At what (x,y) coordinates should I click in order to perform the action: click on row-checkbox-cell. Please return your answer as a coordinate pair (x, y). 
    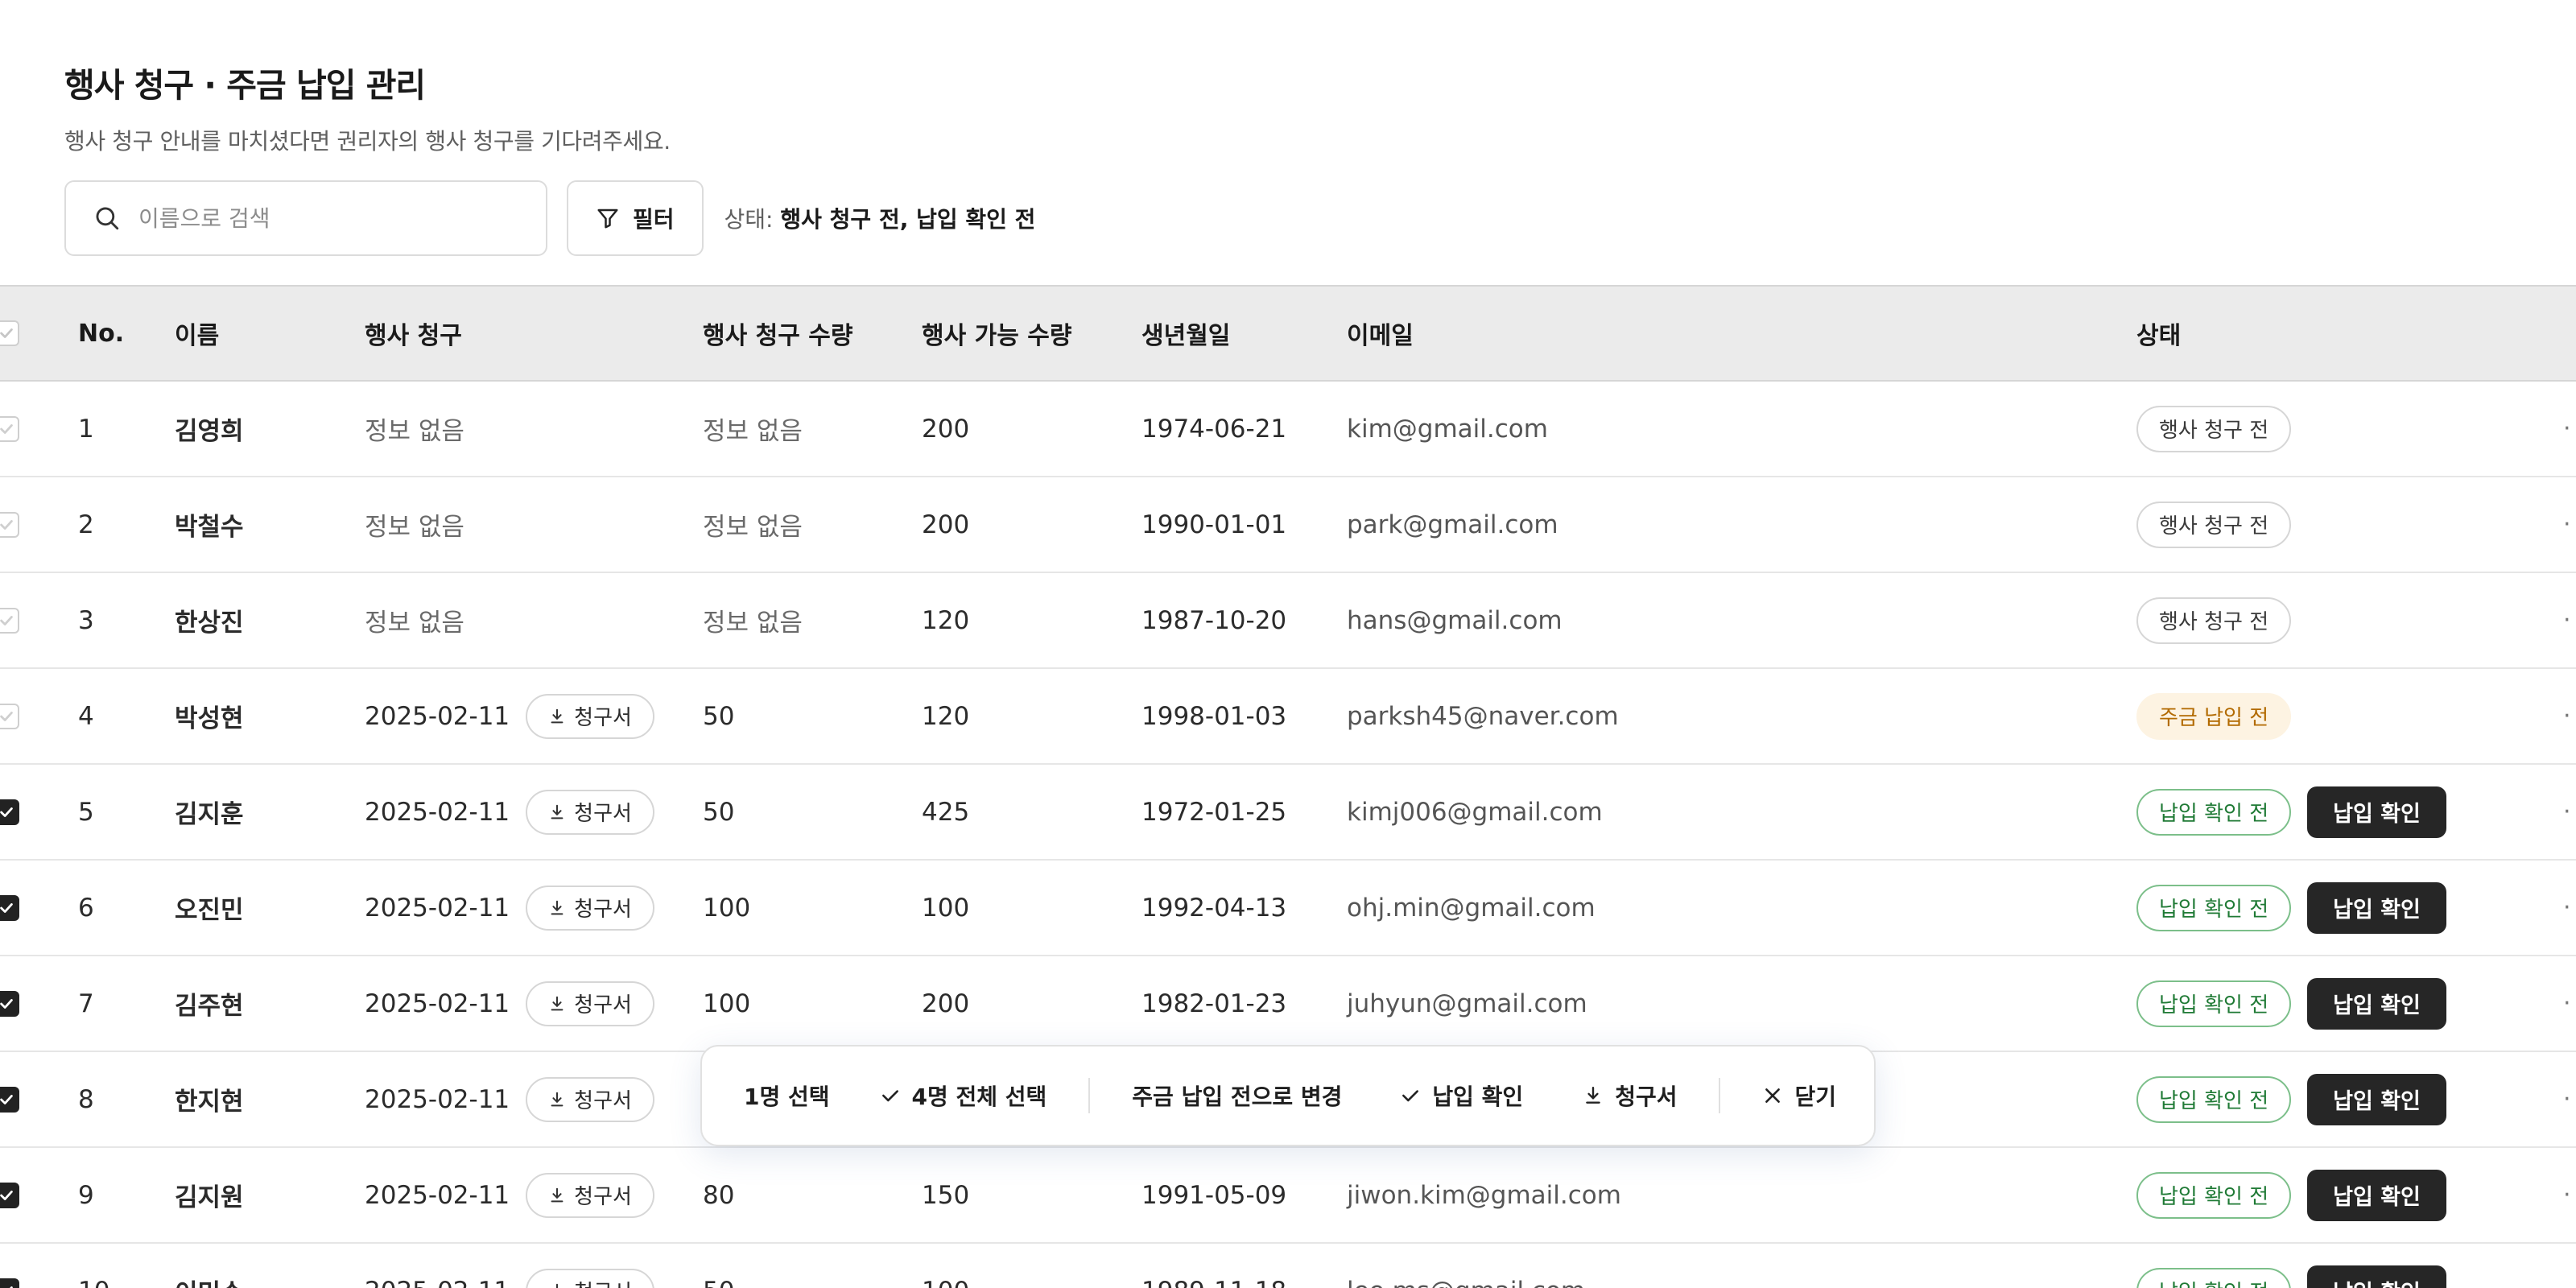
    Looking at the image, I should click on (13, 716).